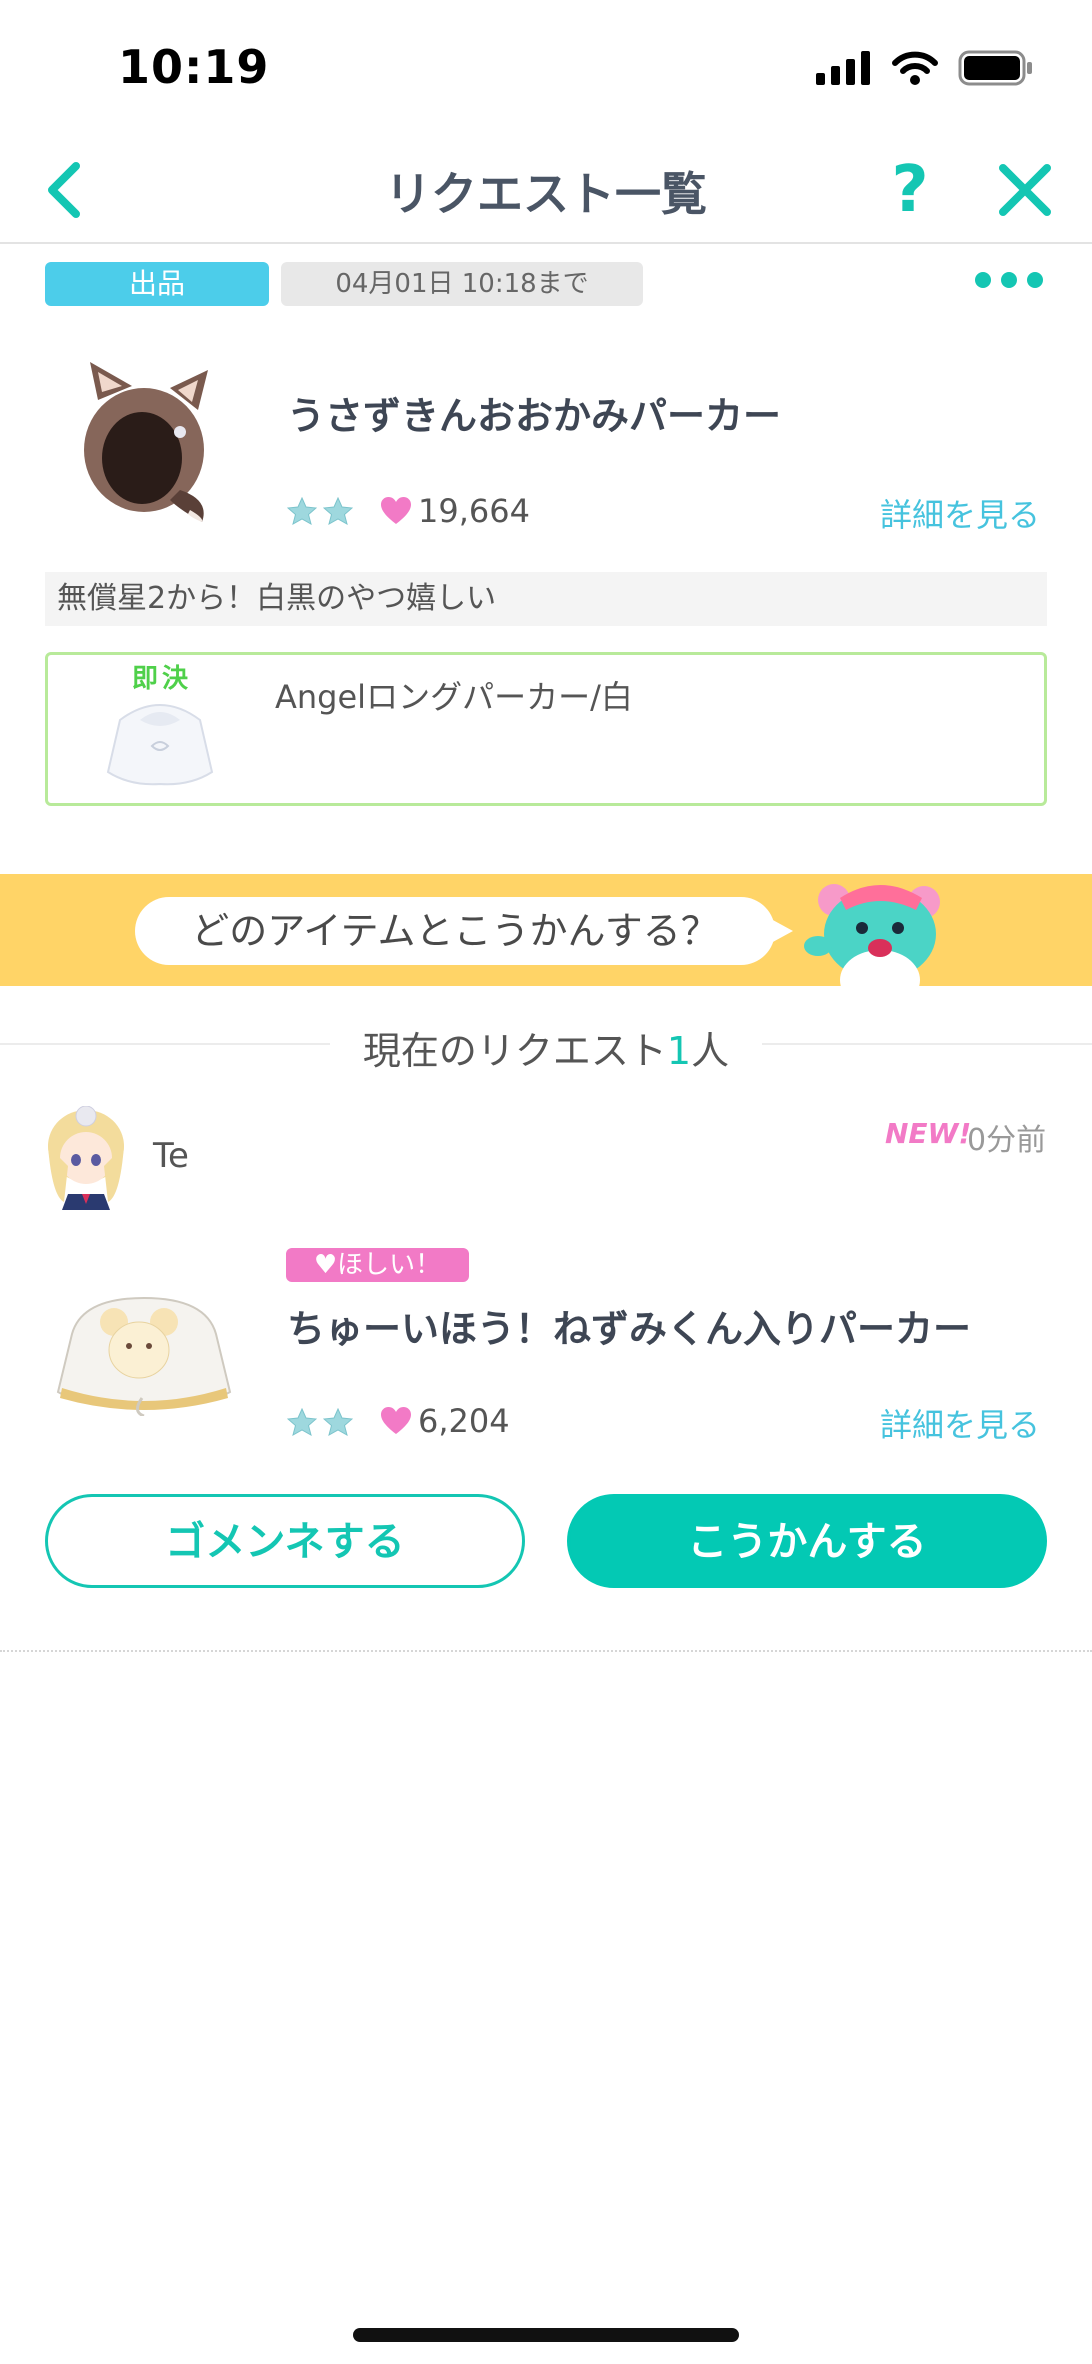 The image size is (1092, 2364). What do you see at coordinates (995, 68) in the screenshot?
I see `battery-icon` at bounding box center [995, 68].